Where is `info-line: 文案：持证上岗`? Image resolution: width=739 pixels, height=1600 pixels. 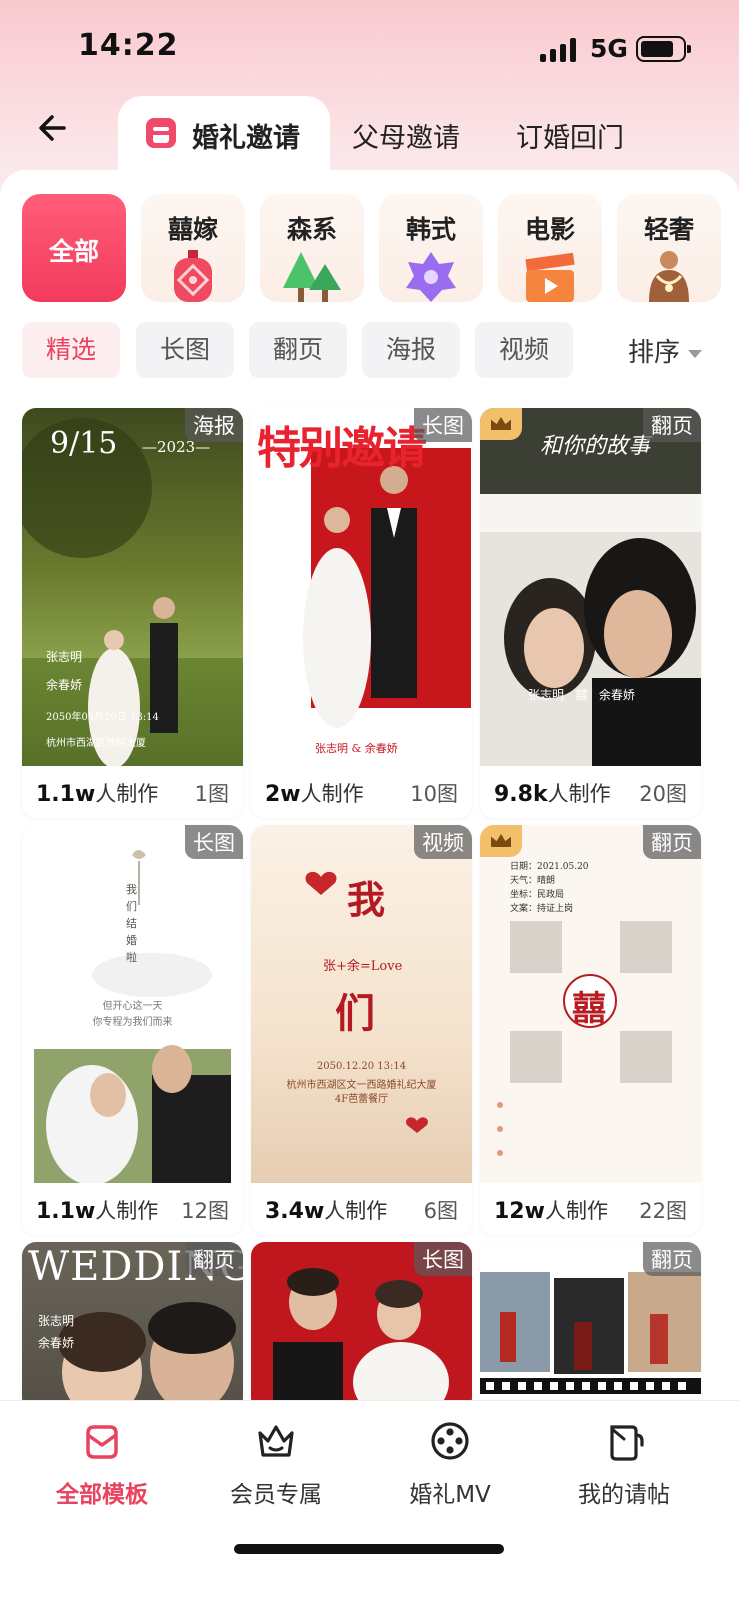
info-line: 文案：持证上岗 is located at coordinates (542, 909).